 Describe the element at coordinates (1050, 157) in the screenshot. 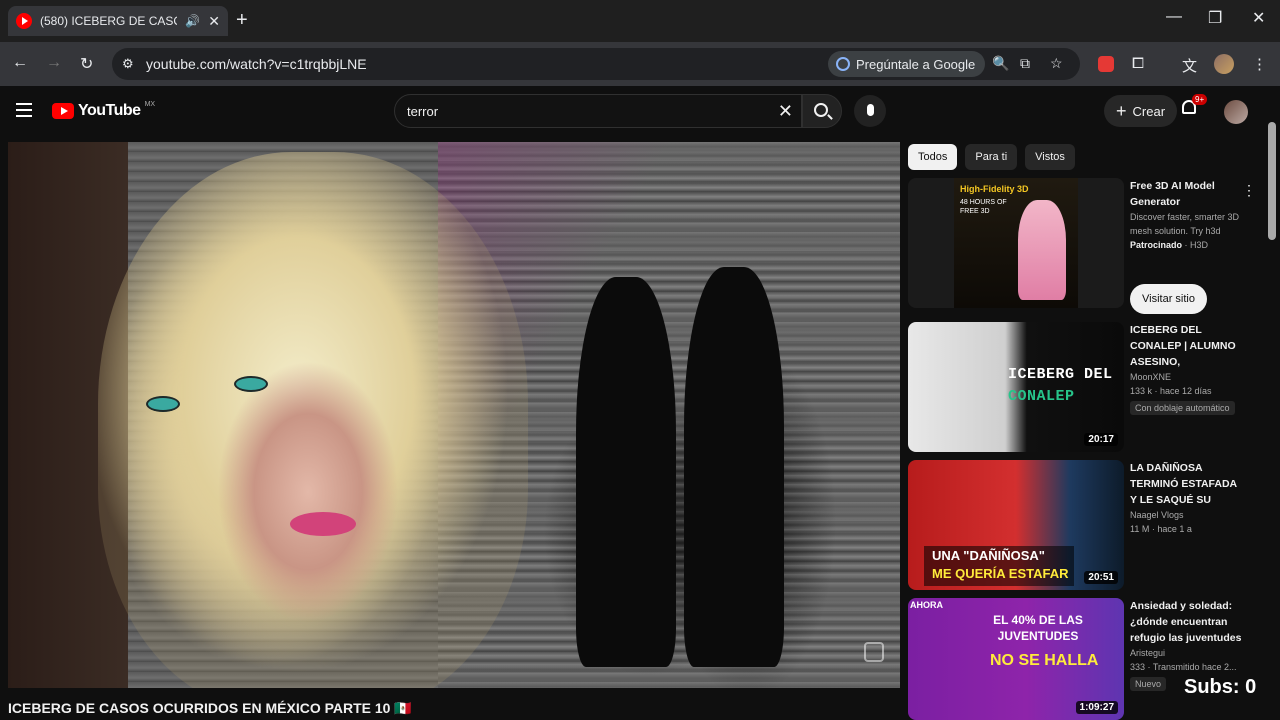

I see `chip-watched: Vistos` at that location.